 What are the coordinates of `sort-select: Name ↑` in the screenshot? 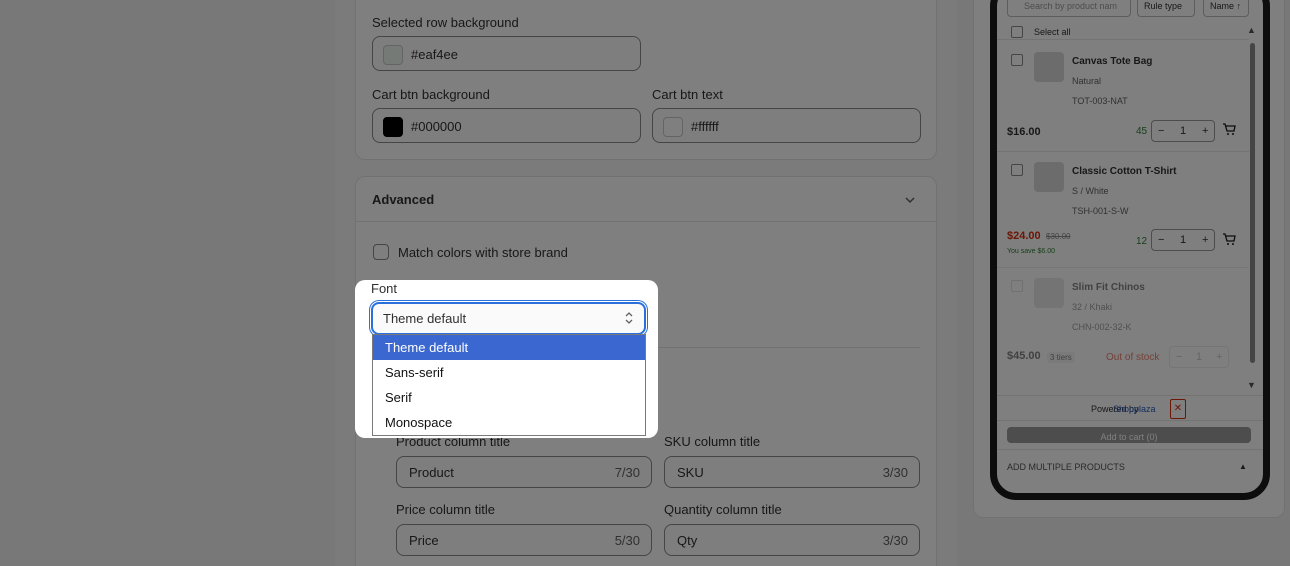 It's located at (1226, 8).